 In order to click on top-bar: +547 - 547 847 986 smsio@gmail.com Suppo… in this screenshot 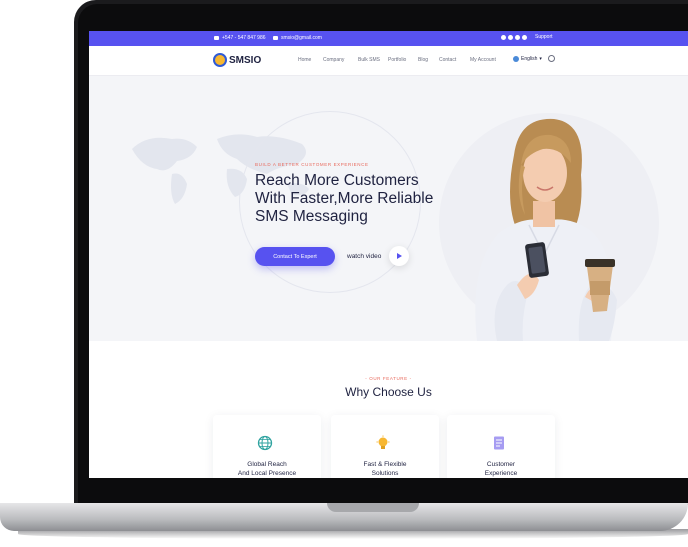, I will do `click(388, 38)`.